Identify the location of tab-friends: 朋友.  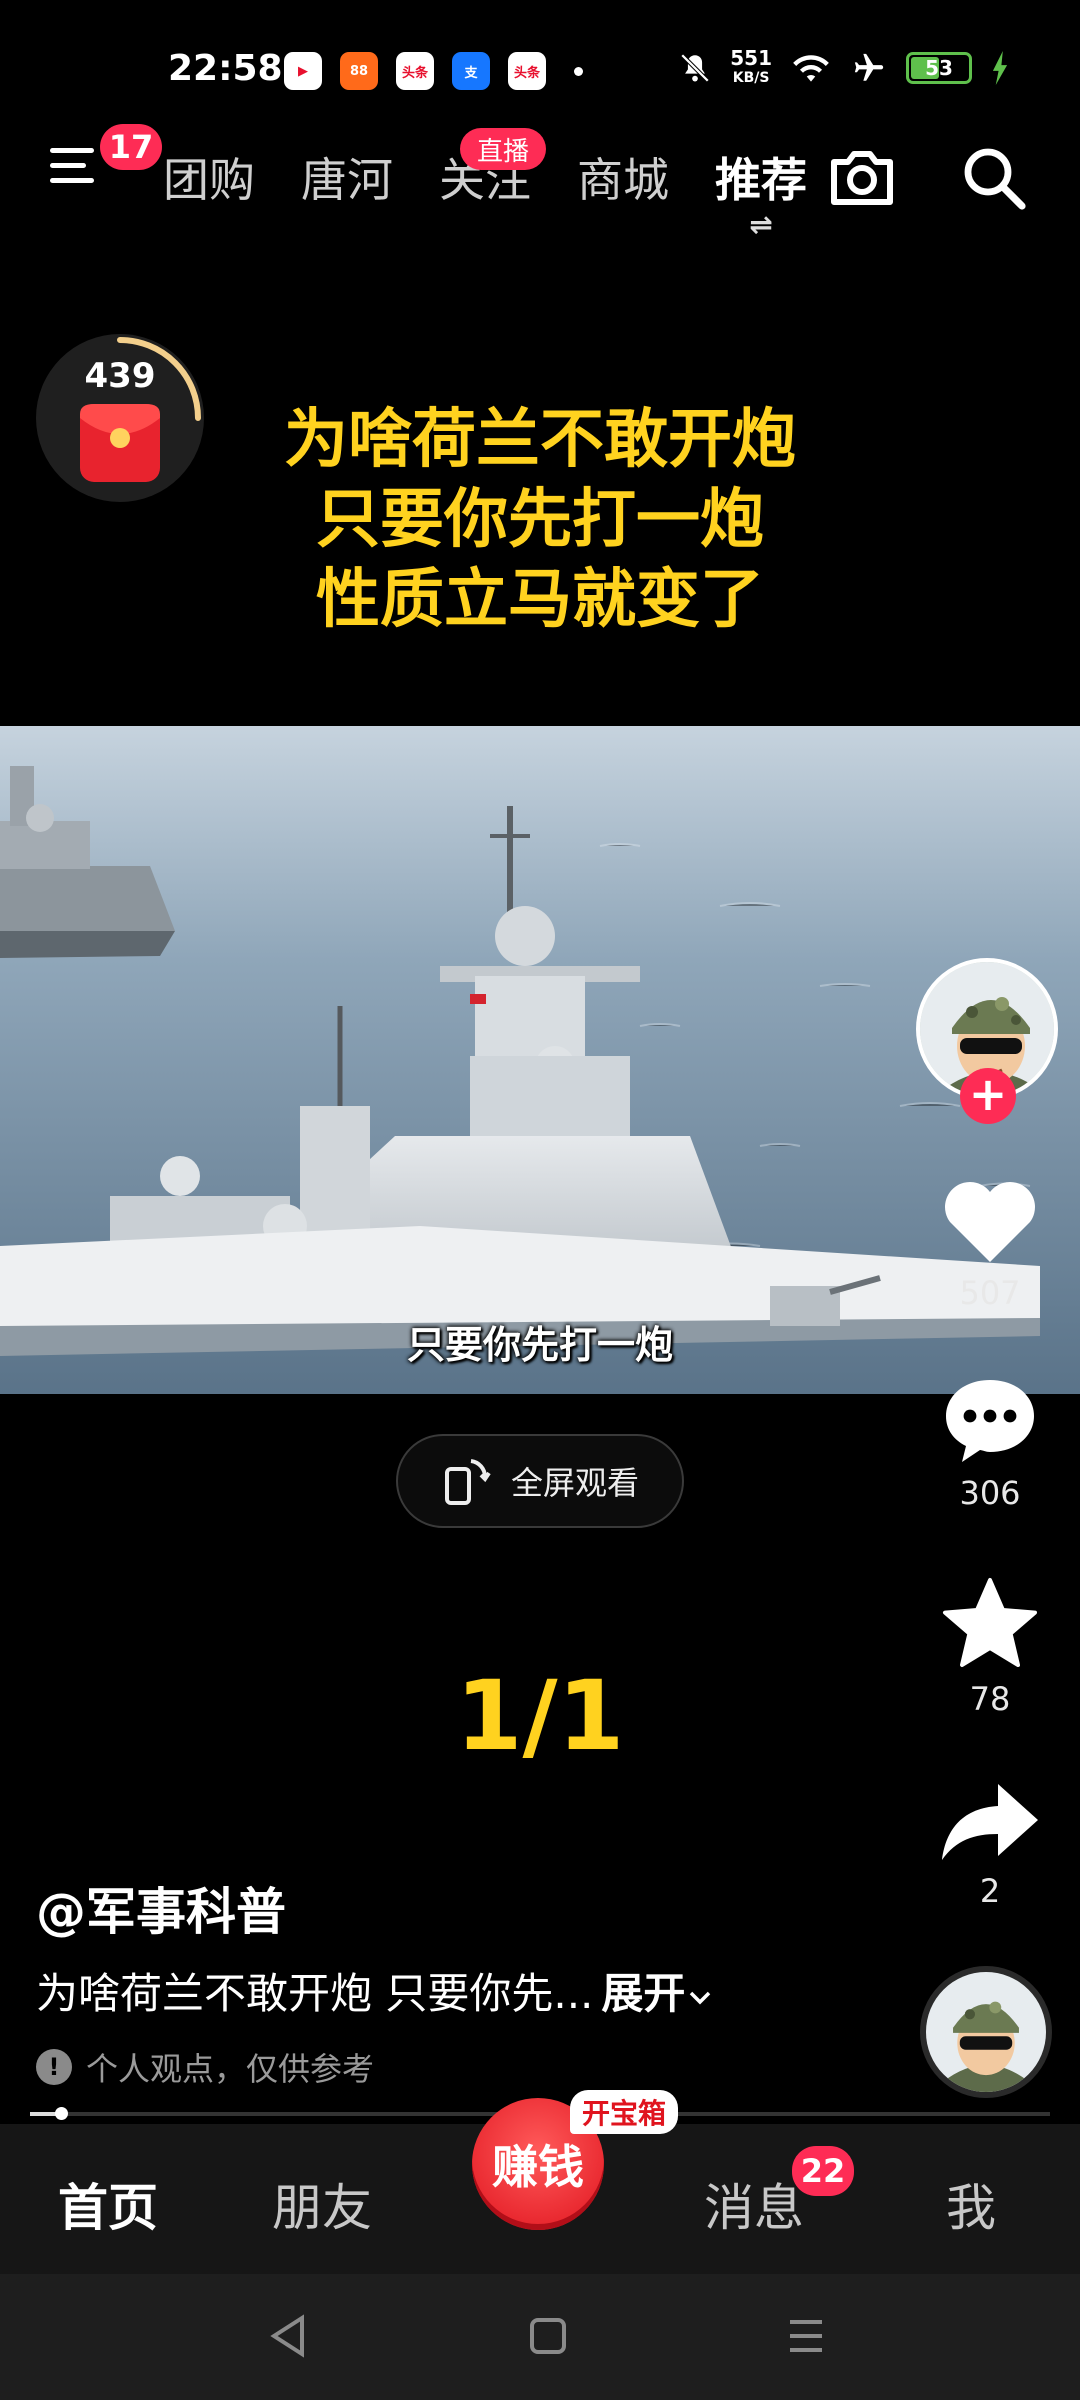
(322, 2204).